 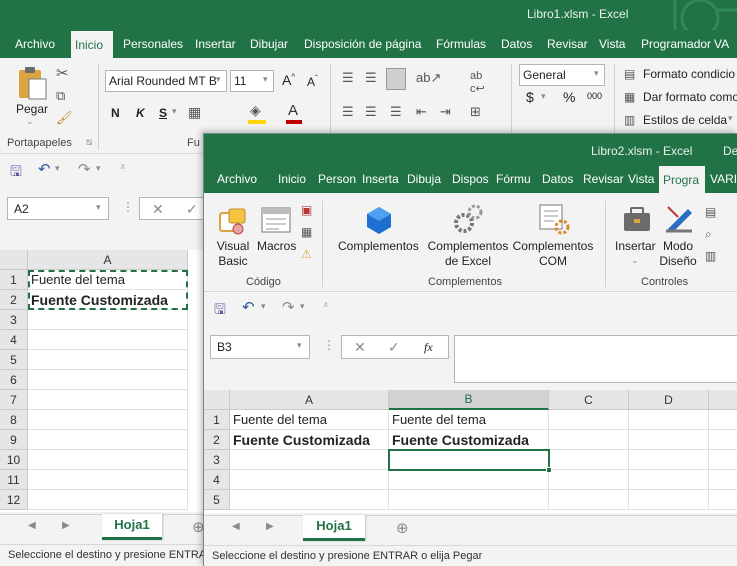 What do you see at coordinates (470, 179) in the screenshot?
I see `tab-disposicion: Dispos` at bounding box center [470, 179].